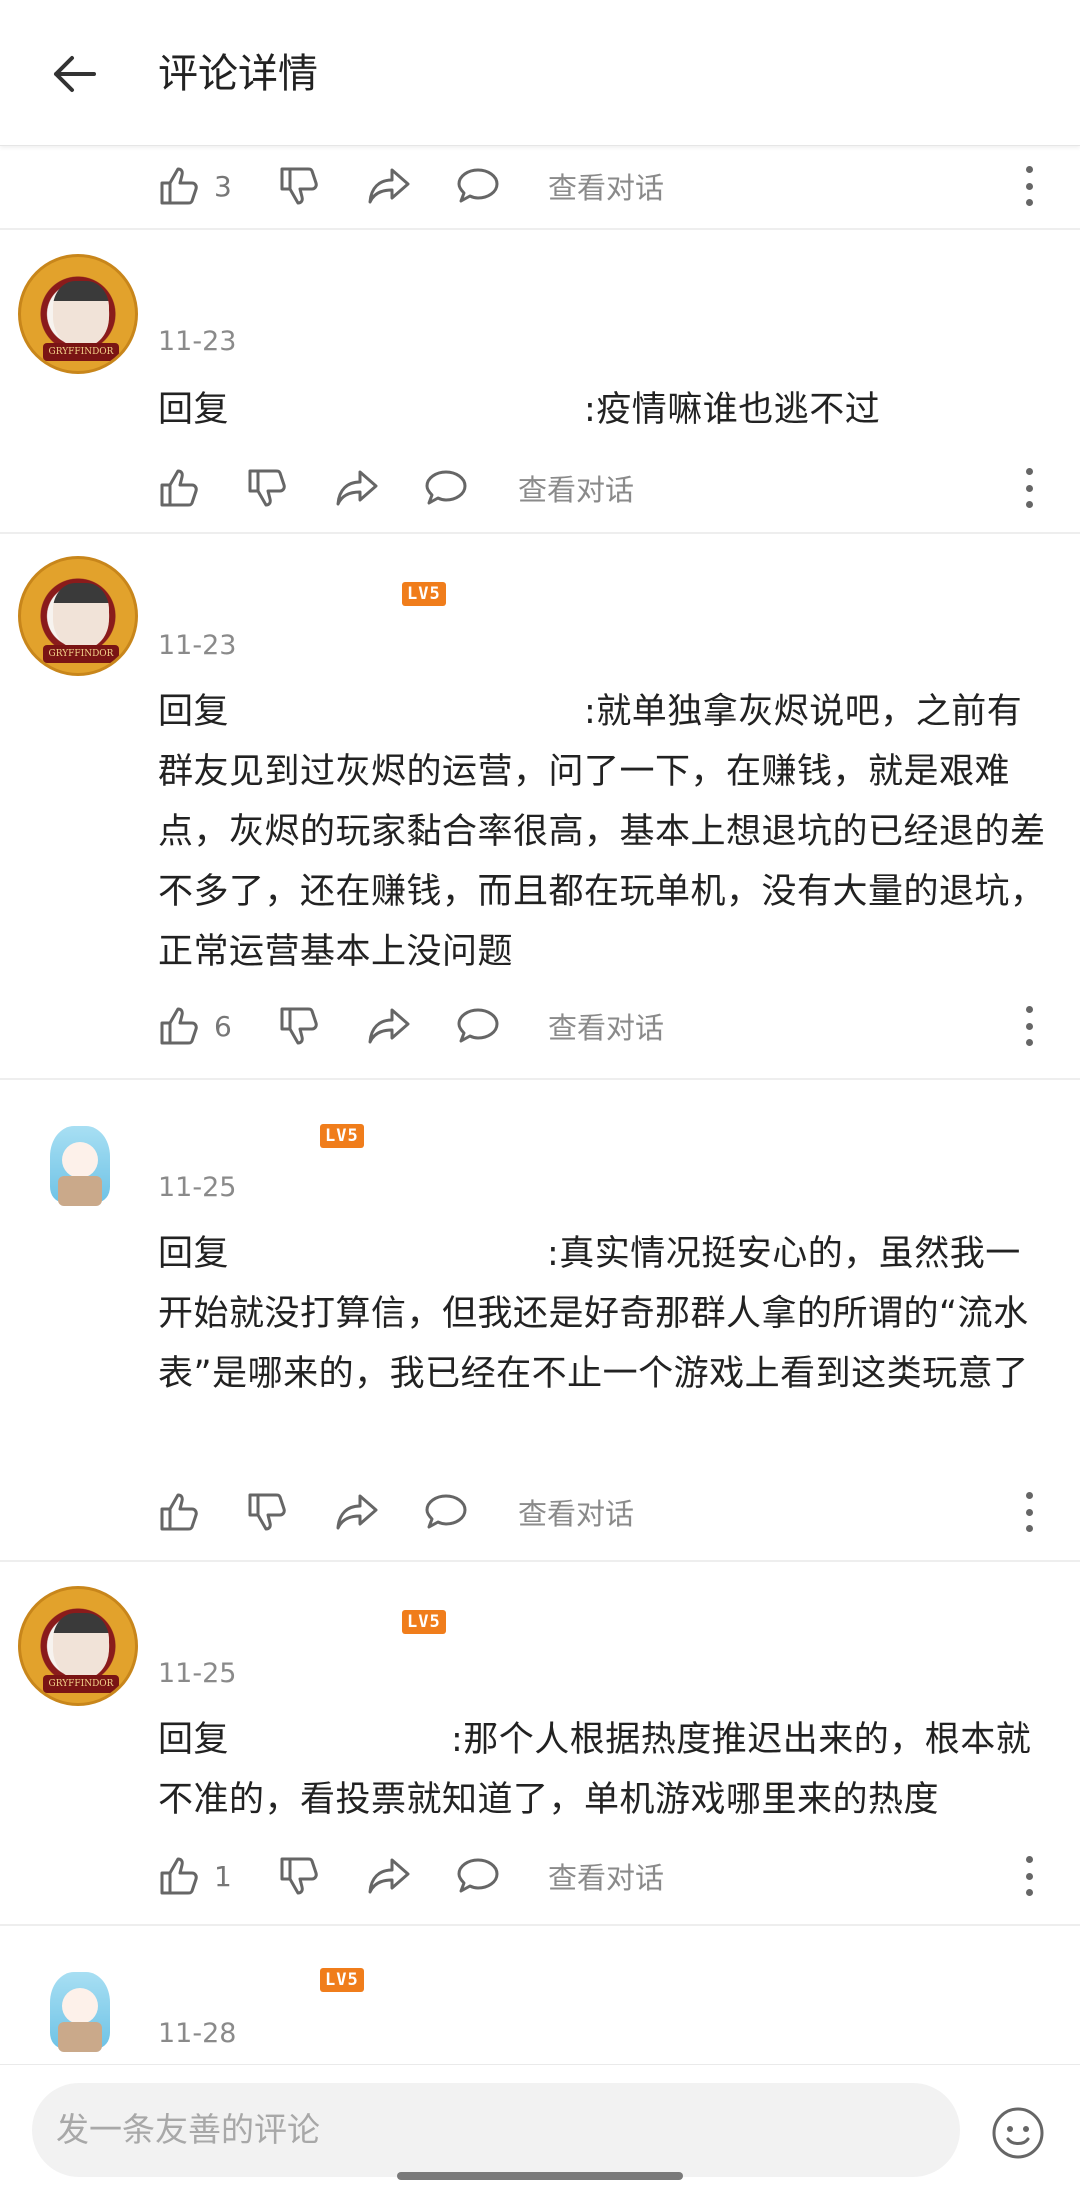 The width and height of the screenshot is (1080, 2194). I want to click on comment-item: GRYFFINDOR 11-23 回复 :疫情嘛谁也逃不过 查看对话, so click(540, 381).